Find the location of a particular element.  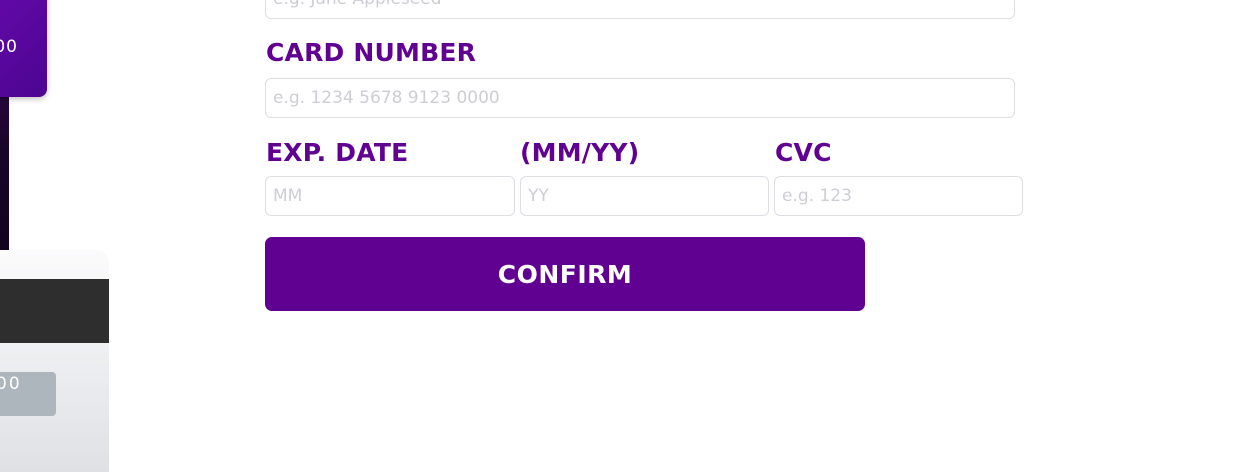

card-number-input is located at coordinates (640, 98).